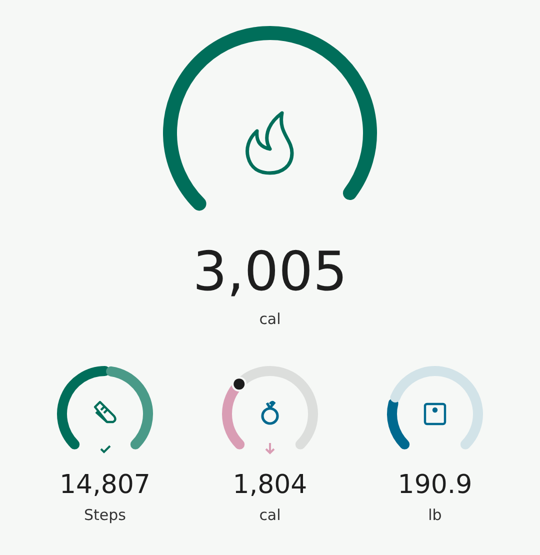  Describe the element at coordinates (270, 485) in the screenshot. I see `metric-value: 1,804` at that location.